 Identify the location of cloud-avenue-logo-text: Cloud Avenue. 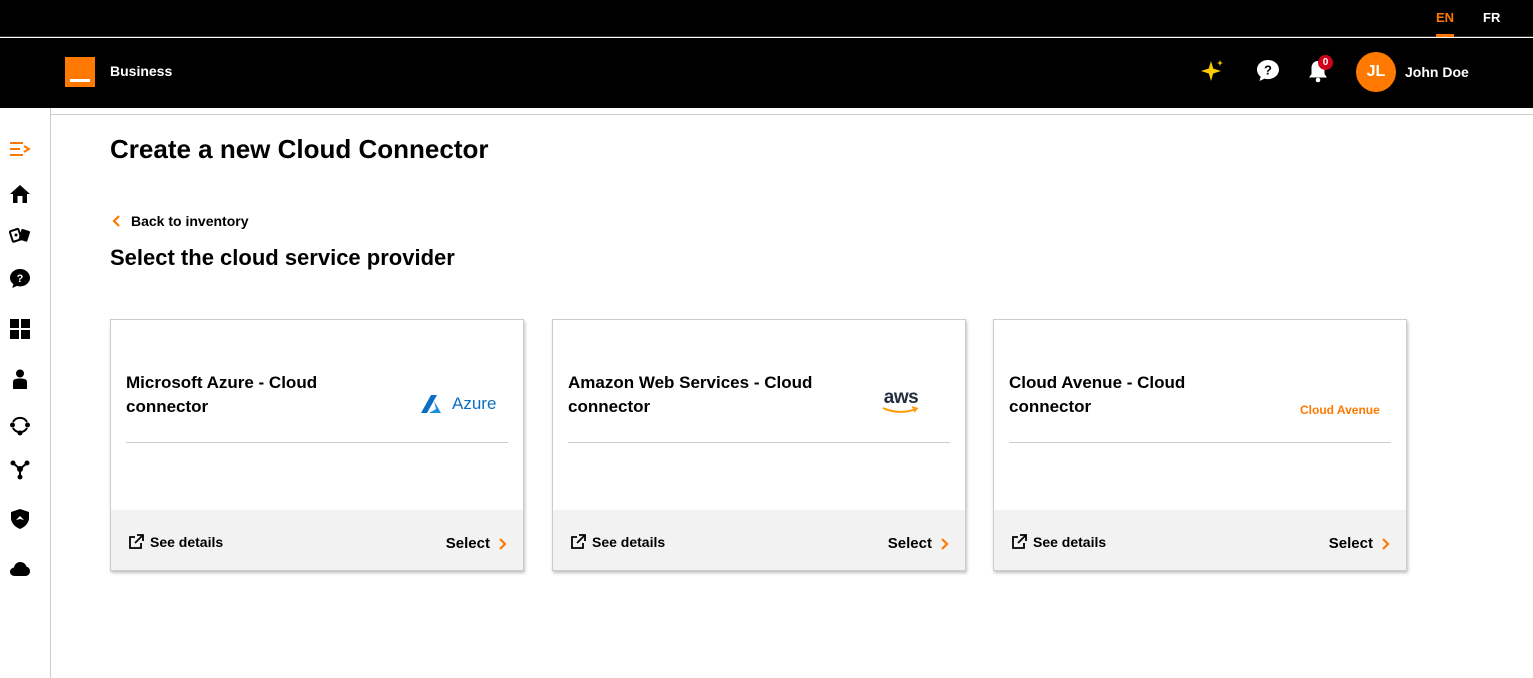
(1340, 410).